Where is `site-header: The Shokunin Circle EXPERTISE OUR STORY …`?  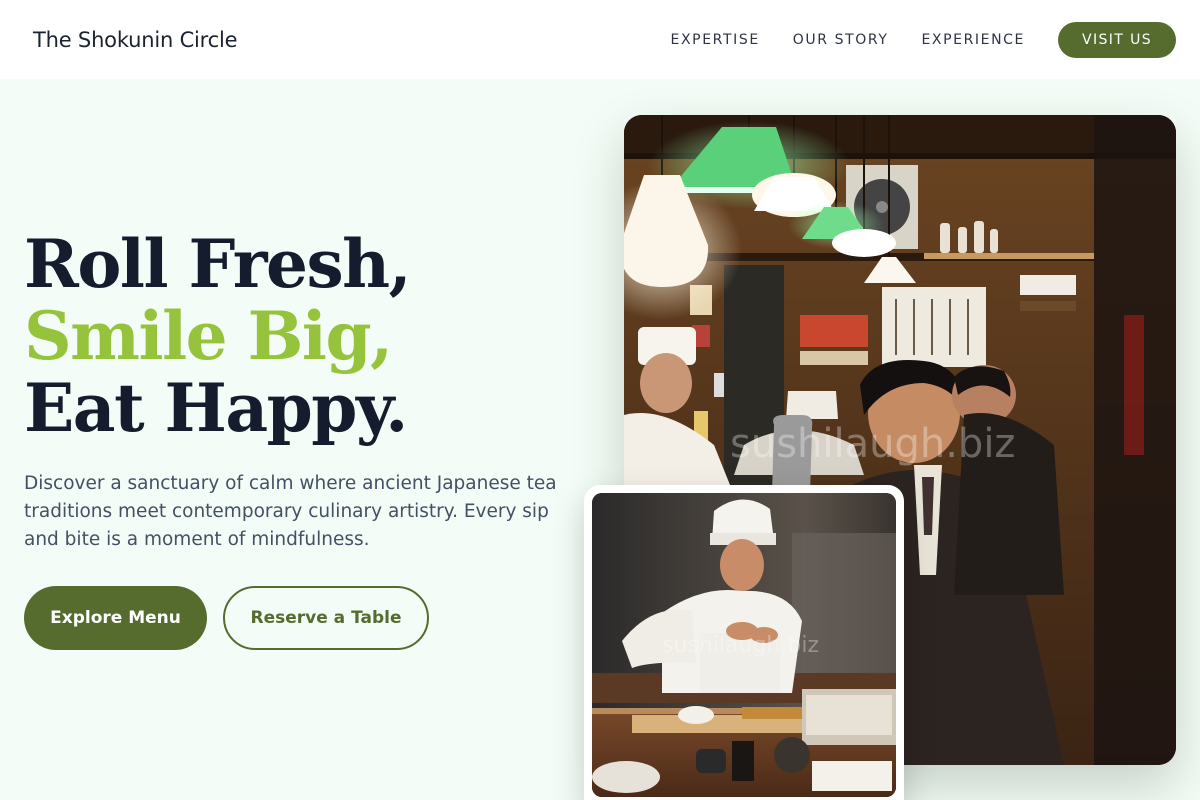
site-header: The Shokunin Circle EXPERTISE OUR STORY … is located at coordinates (600, 39).